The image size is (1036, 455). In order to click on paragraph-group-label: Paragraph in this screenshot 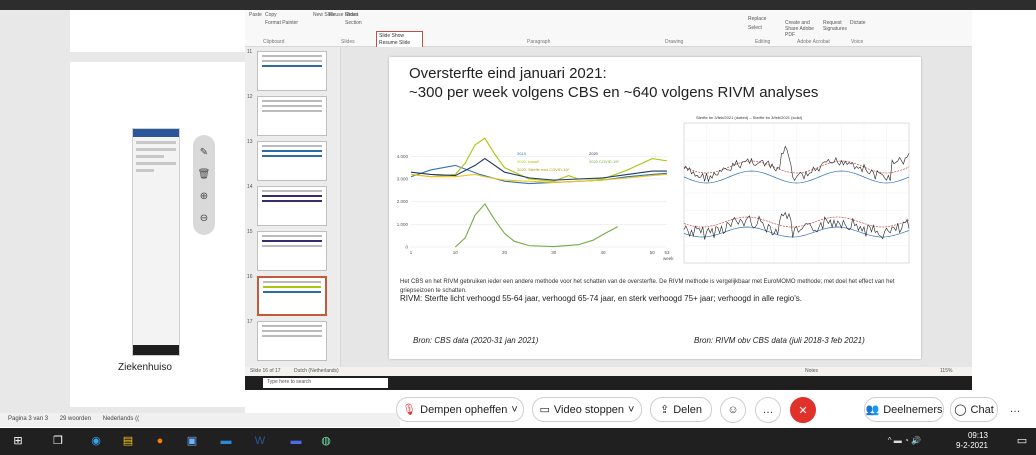, I will do `click(539, 42)`.